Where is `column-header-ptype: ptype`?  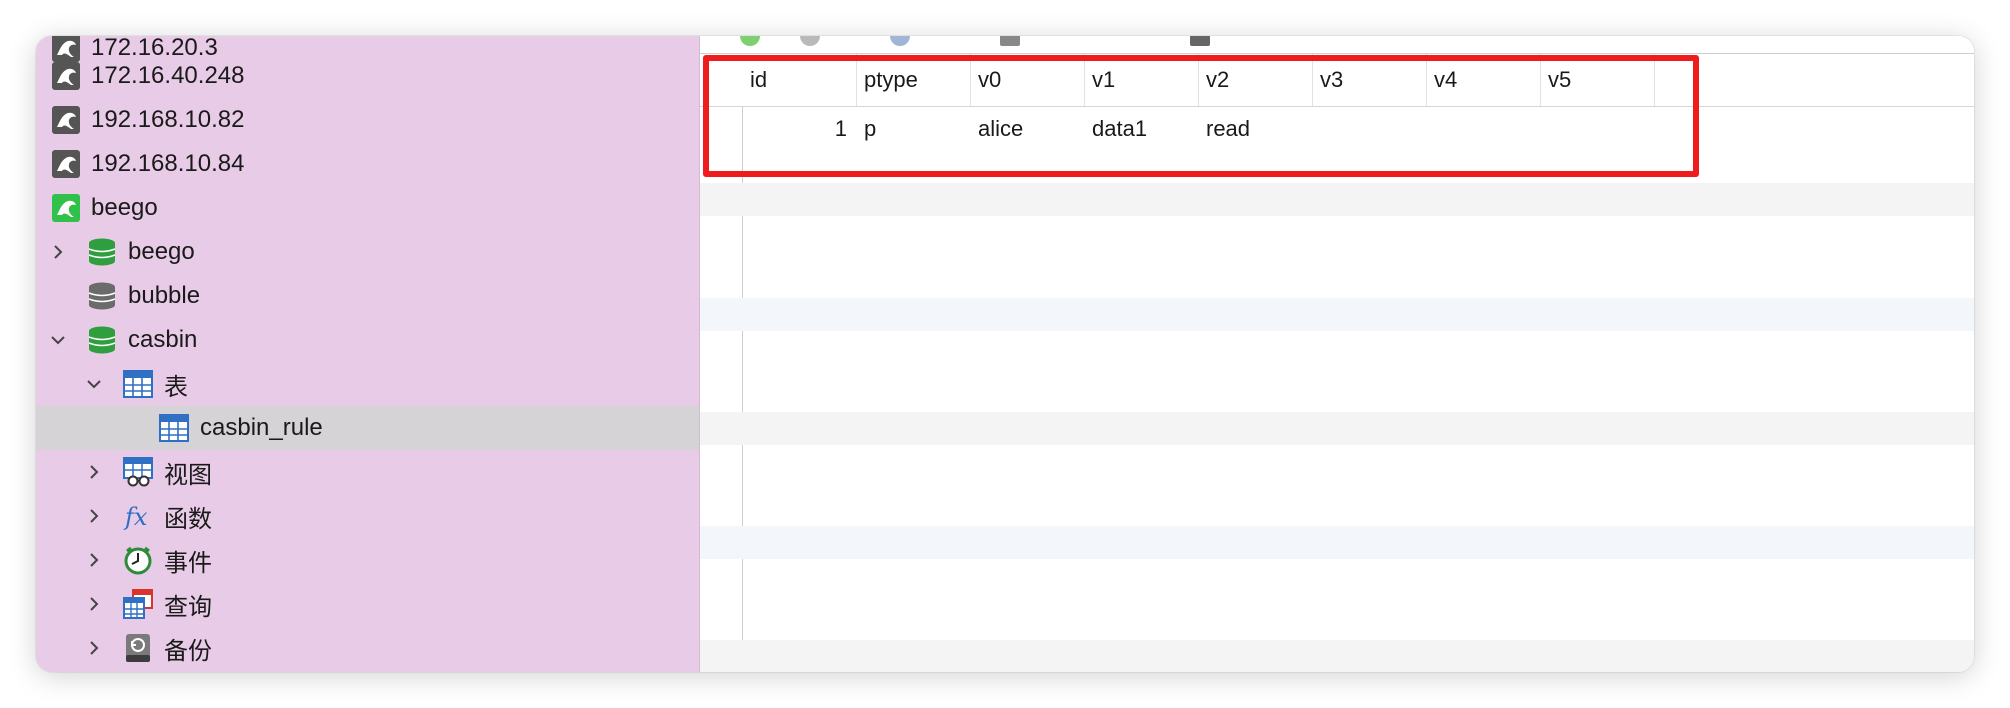
column-header-ptype: ptype is located at coordinates (914, 80).